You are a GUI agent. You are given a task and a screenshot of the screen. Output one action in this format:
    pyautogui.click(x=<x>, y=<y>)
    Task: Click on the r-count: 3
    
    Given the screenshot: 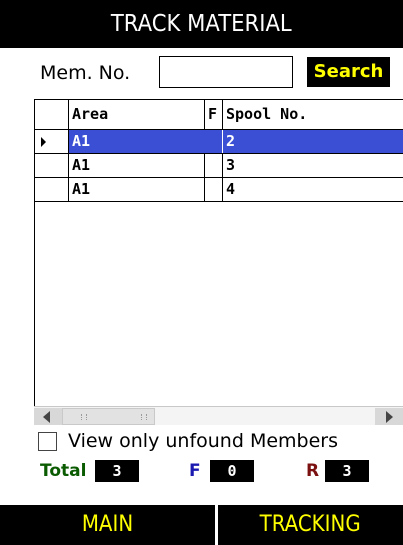 What is the action you would take?
    pyautogui.click(x=347, y=471)
    